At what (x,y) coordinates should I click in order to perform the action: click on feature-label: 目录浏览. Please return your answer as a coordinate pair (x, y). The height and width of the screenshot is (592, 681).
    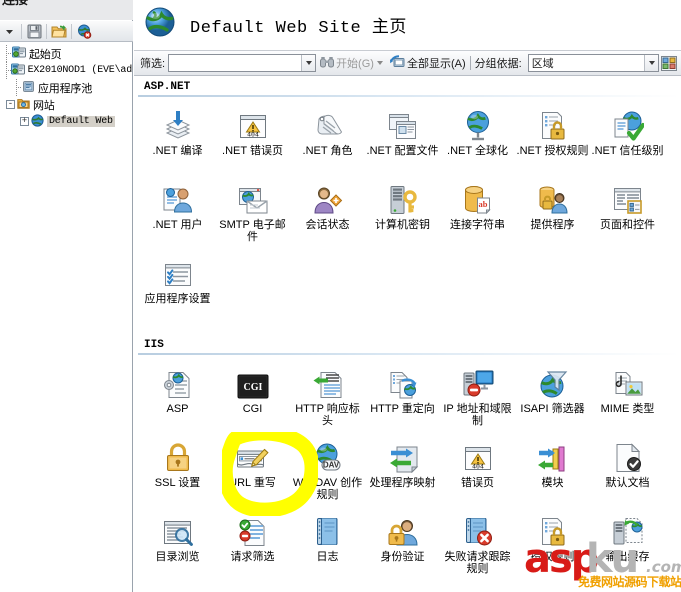
    Looking at the image, I should click on (177, 557).